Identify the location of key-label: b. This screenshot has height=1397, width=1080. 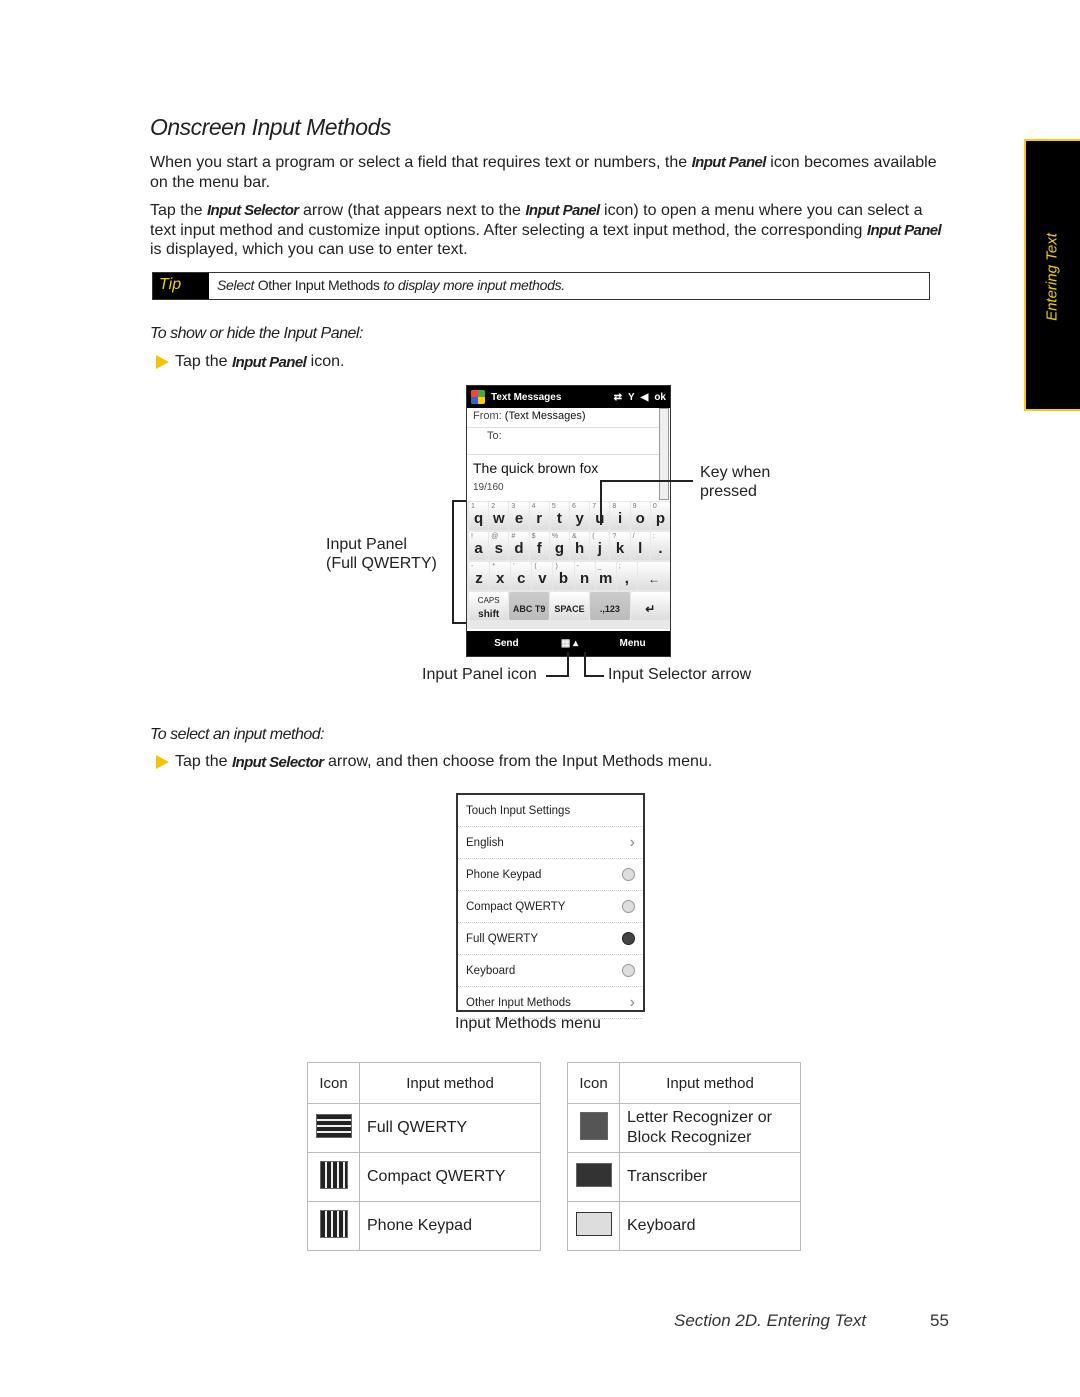
(563, 578).